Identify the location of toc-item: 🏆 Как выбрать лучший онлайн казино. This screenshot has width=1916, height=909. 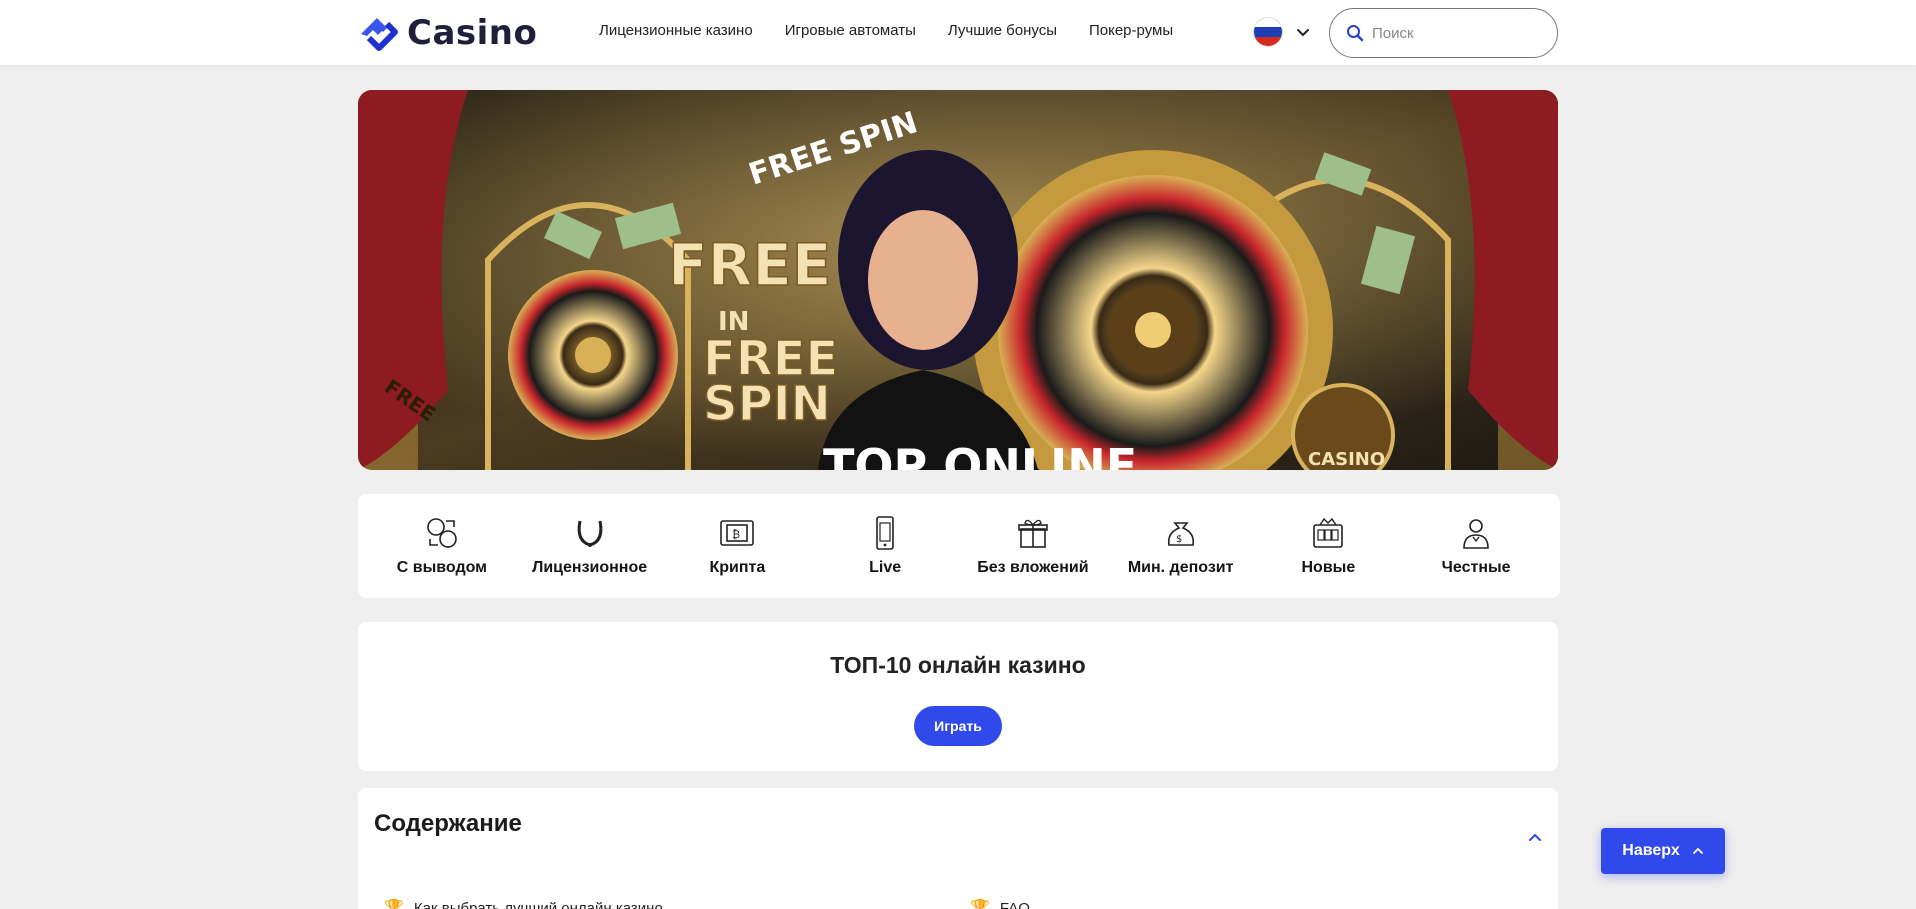
(523, 903).